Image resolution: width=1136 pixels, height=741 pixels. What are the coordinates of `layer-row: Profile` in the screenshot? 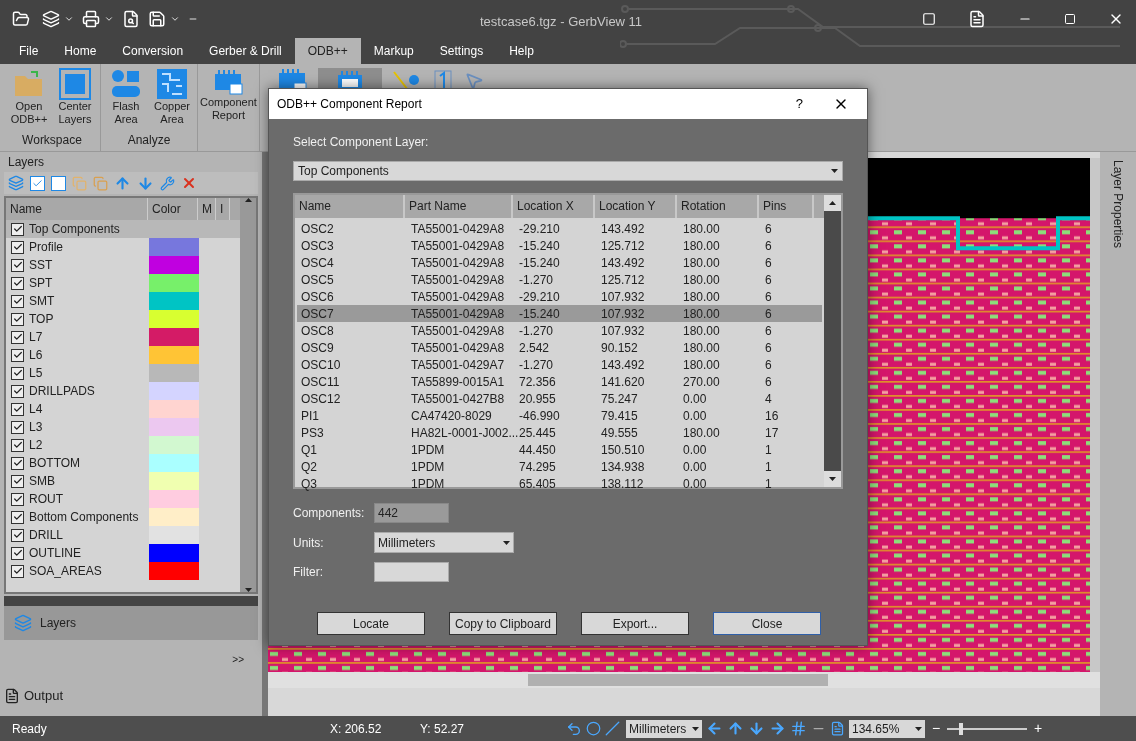 It's located at (123, 247).